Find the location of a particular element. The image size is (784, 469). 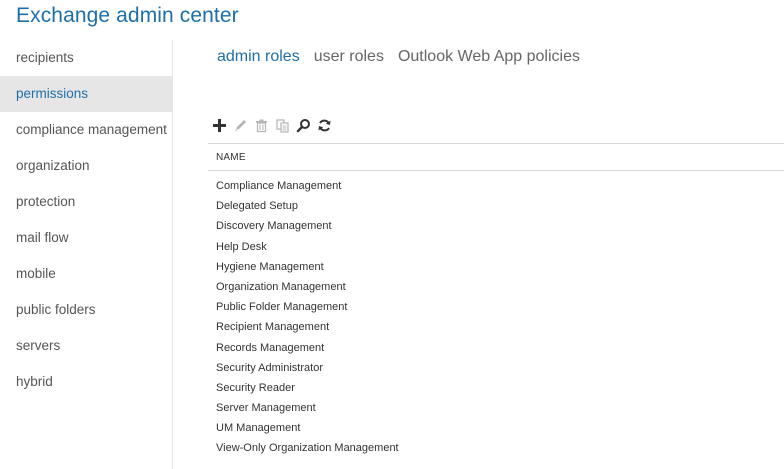

plus-icon is located at coordinates (219, 125).